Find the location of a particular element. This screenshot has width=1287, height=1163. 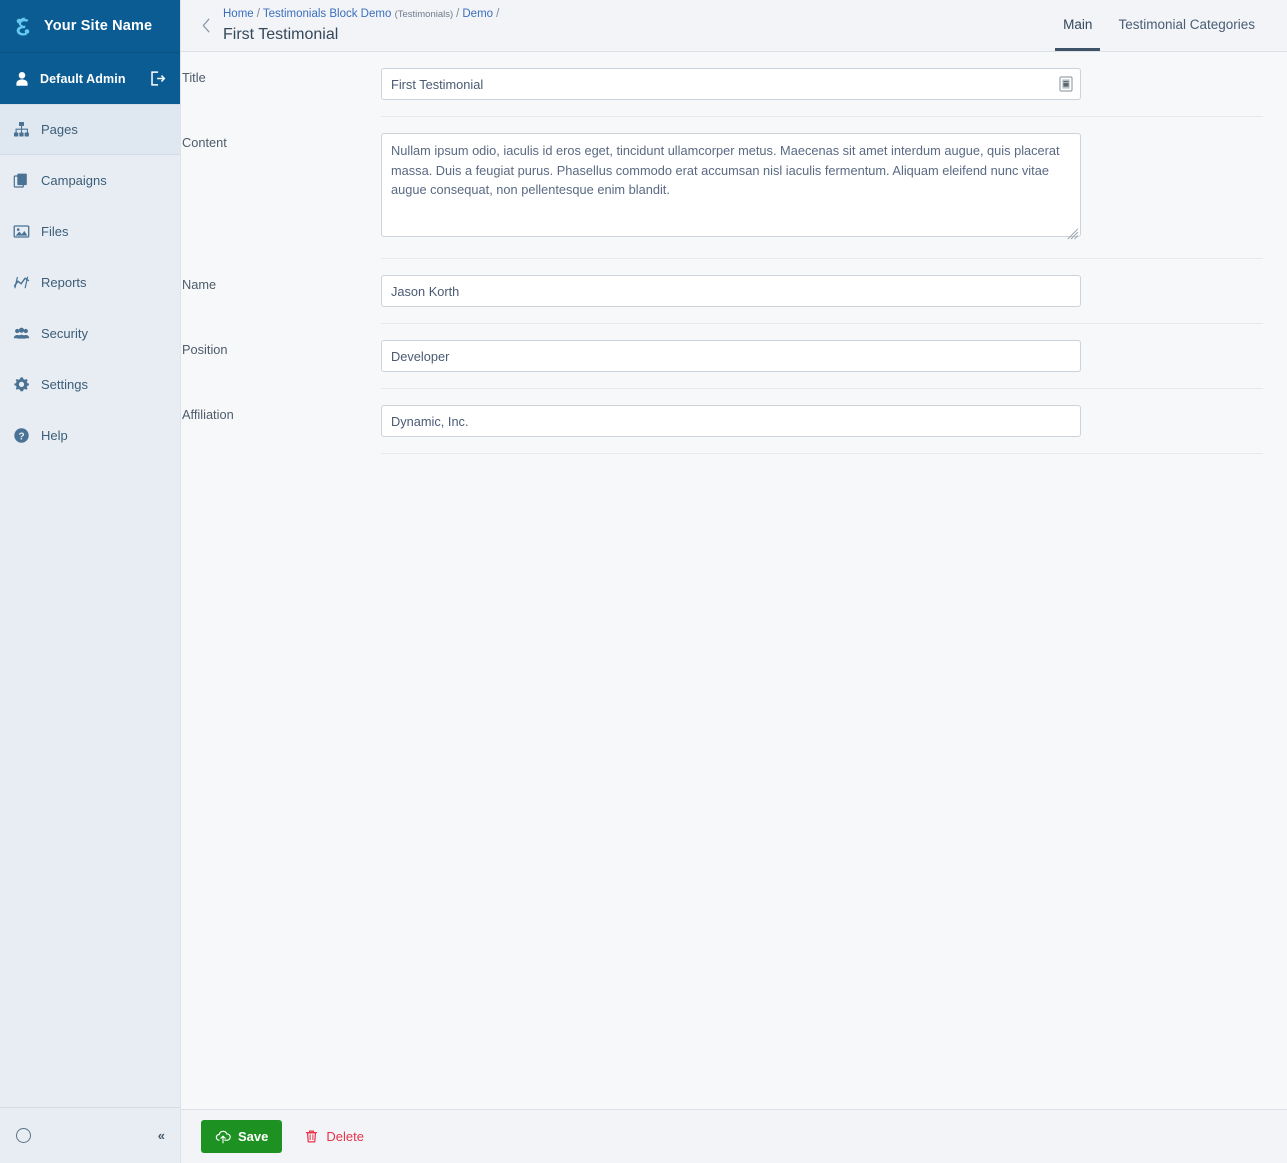

affiliation-input is located at coordinates (731, 421).